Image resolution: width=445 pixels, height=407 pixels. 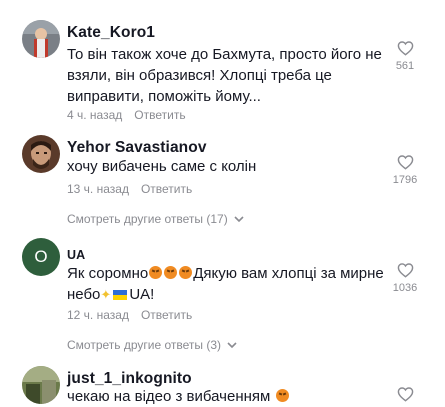 I want to click on comment-text: хочу вибачень саме с колін, so click(x=162, y=166).